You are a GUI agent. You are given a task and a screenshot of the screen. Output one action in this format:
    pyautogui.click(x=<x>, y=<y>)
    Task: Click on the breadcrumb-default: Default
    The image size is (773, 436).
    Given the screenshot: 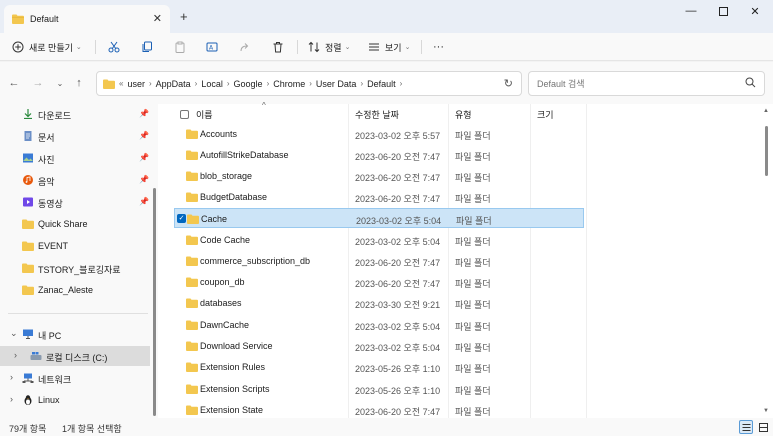 What is the action you would take?
    pyautogui.click(x=381, y=84)
    